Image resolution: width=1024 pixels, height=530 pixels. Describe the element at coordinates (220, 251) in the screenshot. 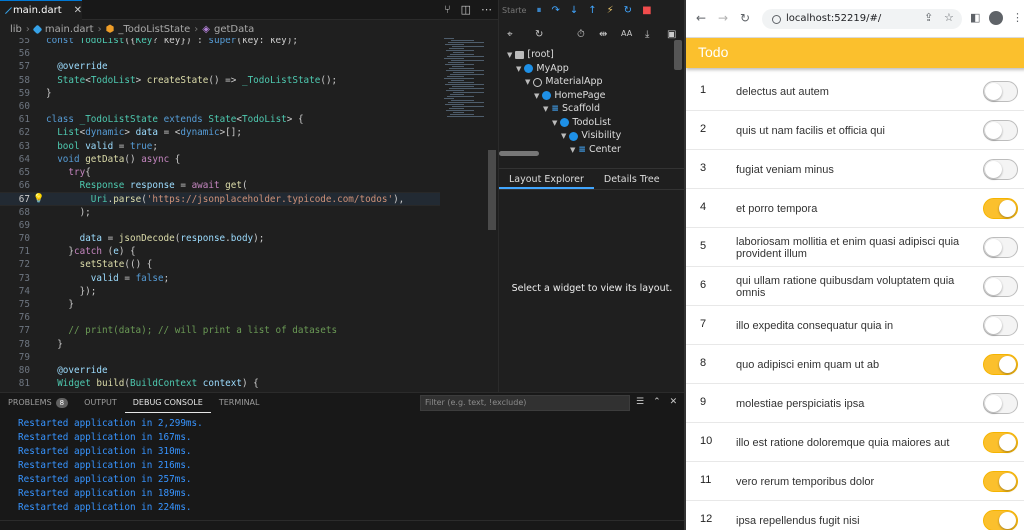

I see `code-line: 71 }catch (e) {` at that location.